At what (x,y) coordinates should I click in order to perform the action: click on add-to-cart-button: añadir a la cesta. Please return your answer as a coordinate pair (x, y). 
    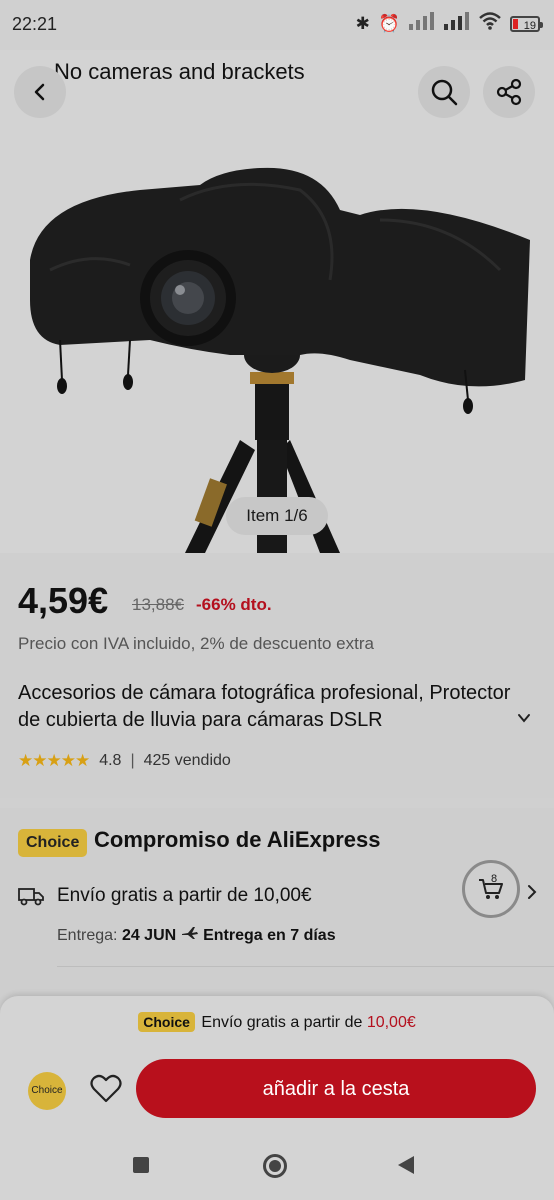
    Looking at the image, I should click on (336, 1088).